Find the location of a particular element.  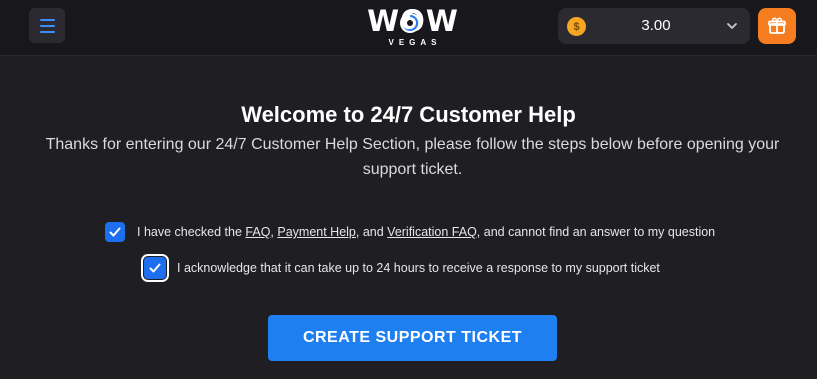

acknowledge-checkbox is located at coordinates (155, 268).